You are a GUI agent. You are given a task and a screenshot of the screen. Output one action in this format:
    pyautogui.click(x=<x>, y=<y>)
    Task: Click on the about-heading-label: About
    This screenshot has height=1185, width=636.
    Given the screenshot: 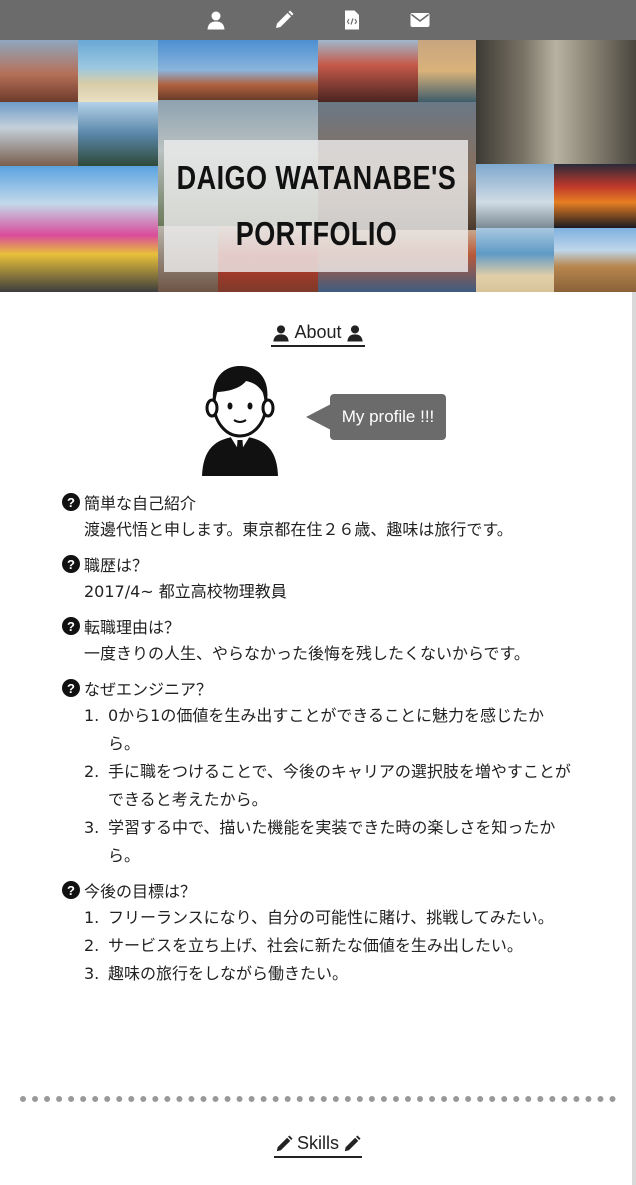 What is the action you would take?
    pyautogui.click(x=318, y=332)
    